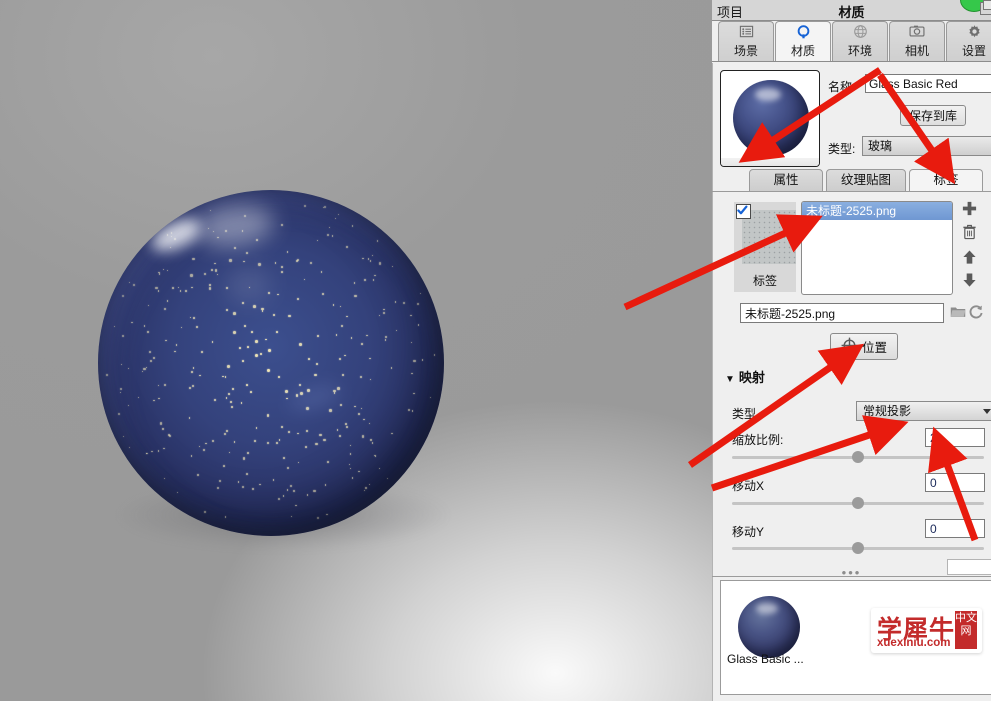 This screenshot has width=991, height=701. What do you see at coordinates (866, 180) in the screenshot?
I see `subtab-texture-map: 纹理贴图` at bounding box center [866, 180].